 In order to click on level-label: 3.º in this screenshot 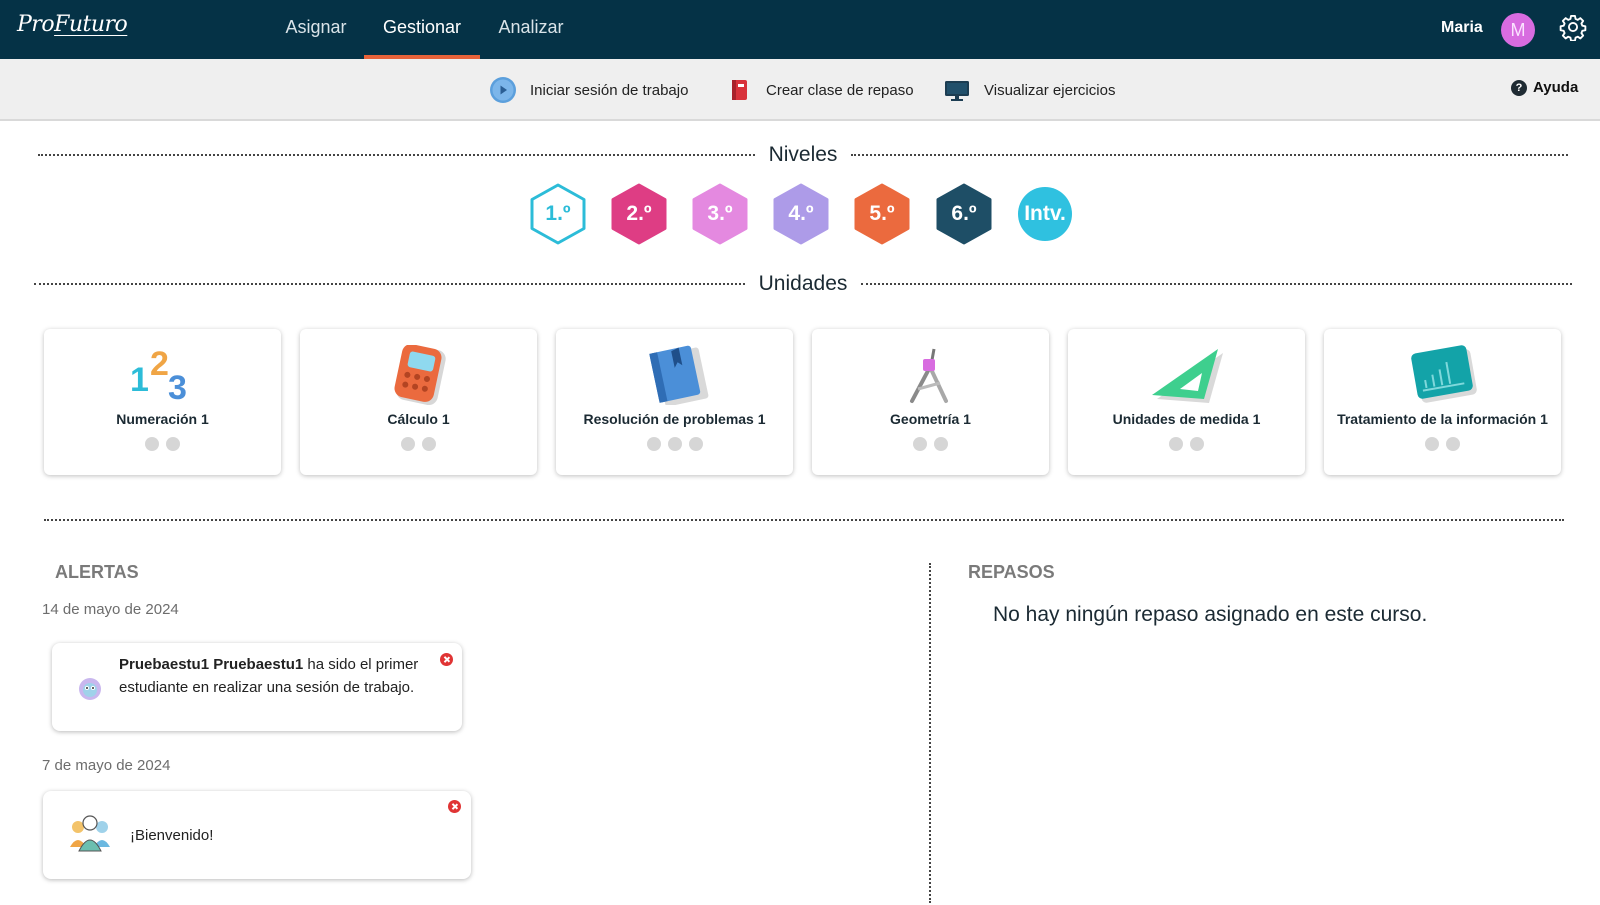, I will do `click(720, 213)`.